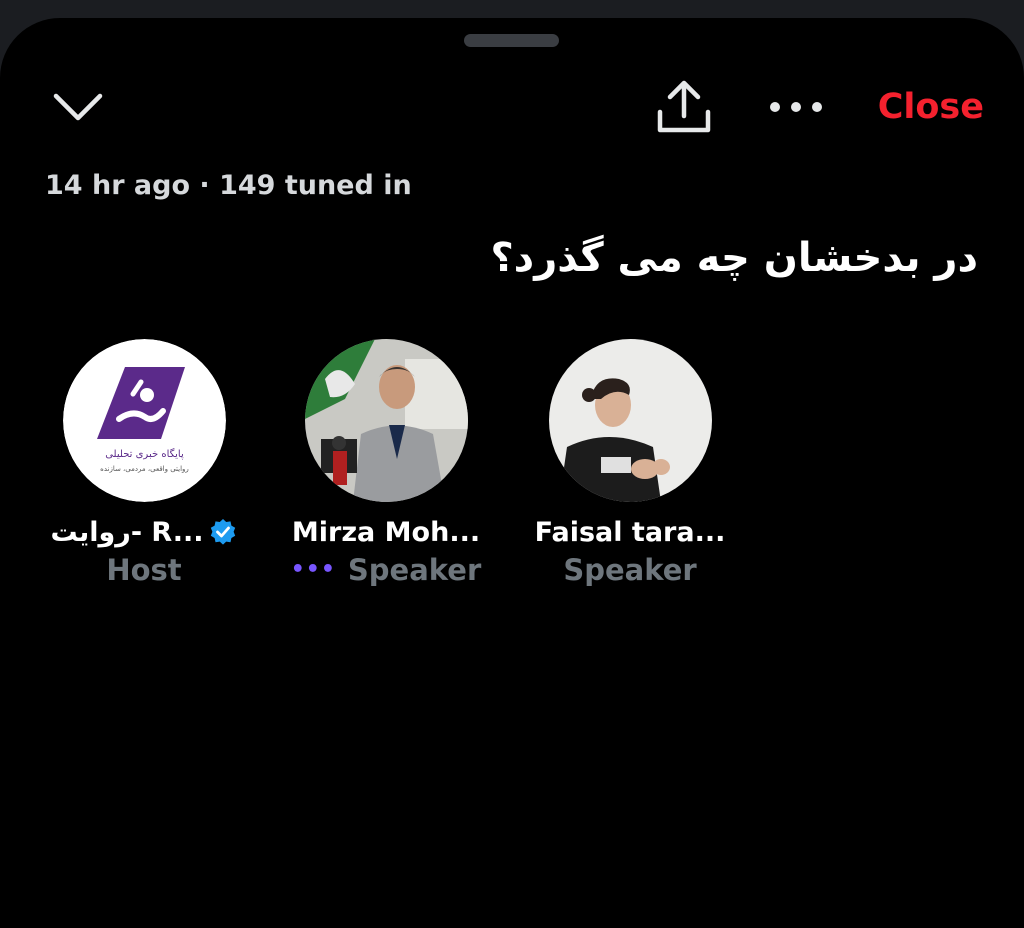 The width and height of the screenshot is (1024, 928). I want to click on chevron-down-icon, so click(78, 107).